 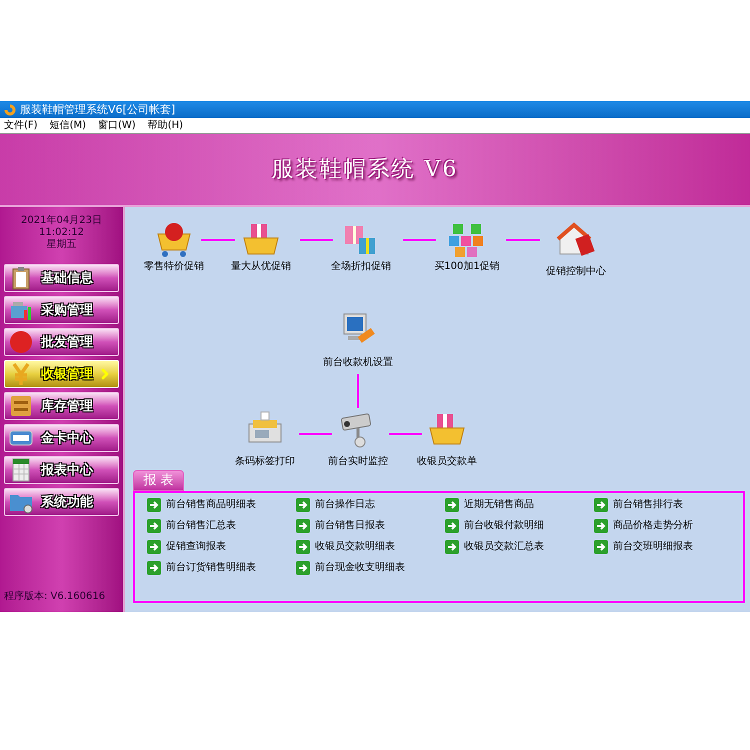 I want to click on report-link: 前台销售汇总表, so click(x=201, y=526).